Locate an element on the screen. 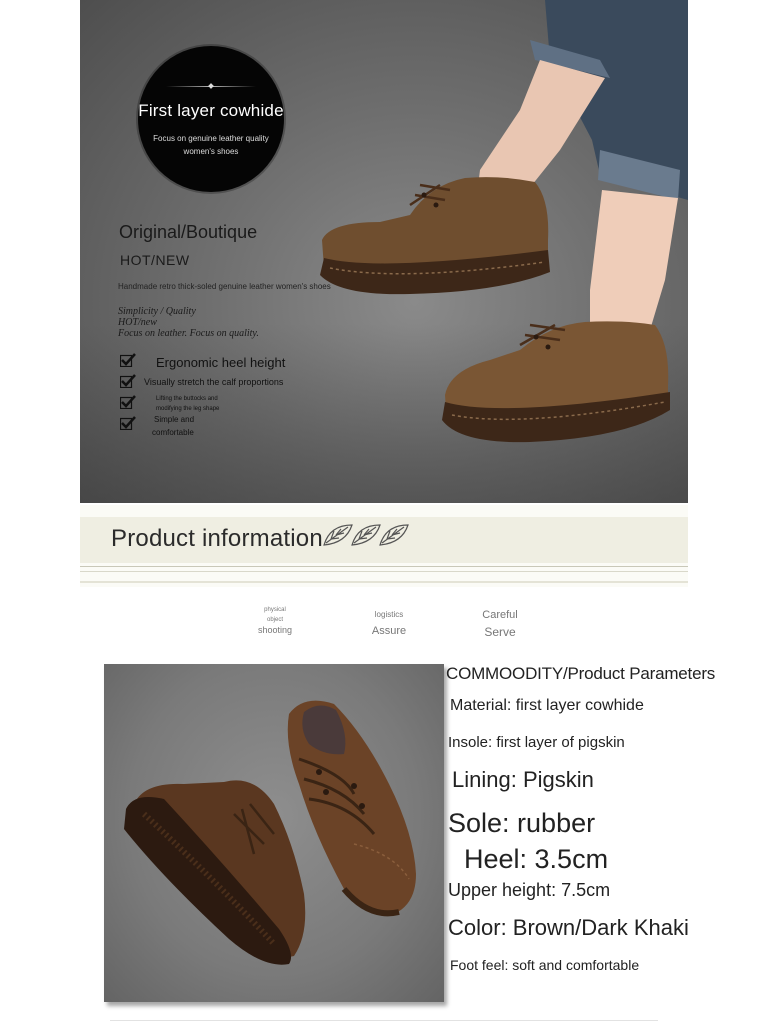  service-line: Assure is located at coordinates (389, 631).